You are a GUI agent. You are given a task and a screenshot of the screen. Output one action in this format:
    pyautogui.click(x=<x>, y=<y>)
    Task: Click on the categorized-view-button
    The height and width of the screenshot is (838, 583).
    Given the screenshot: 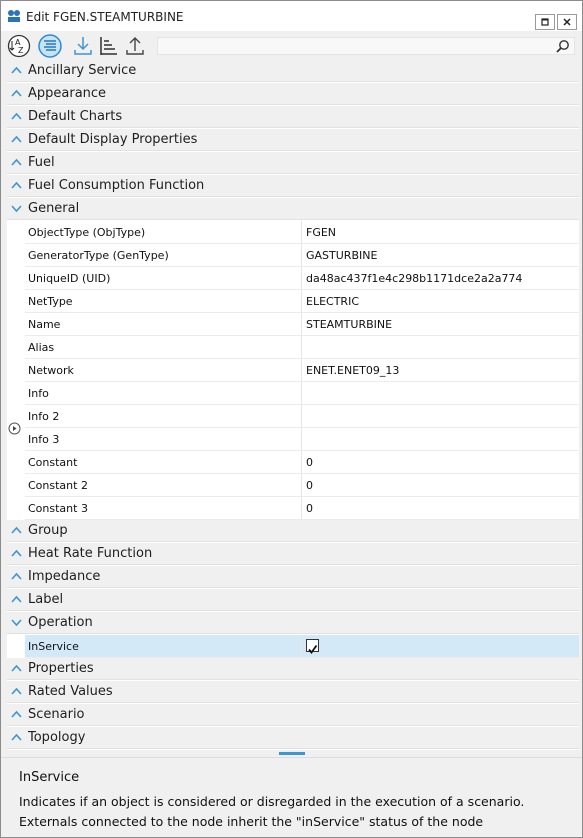 What is the action you would take?
    pyautogui.click(x=50, y=46)
    